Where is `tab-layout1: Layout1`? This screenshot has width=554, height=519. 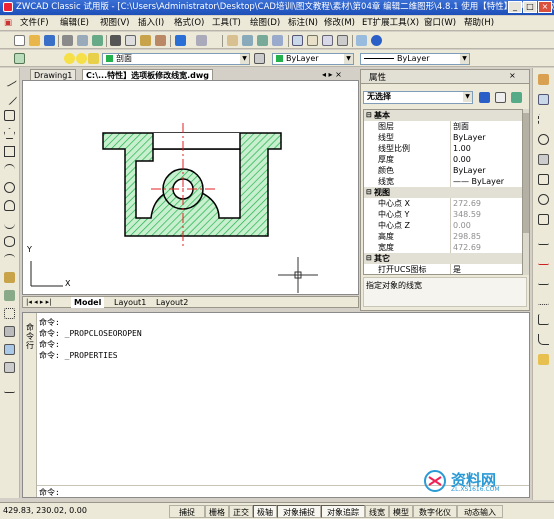 tab-layout1: Layout1 is located at coordinates (130, 302).